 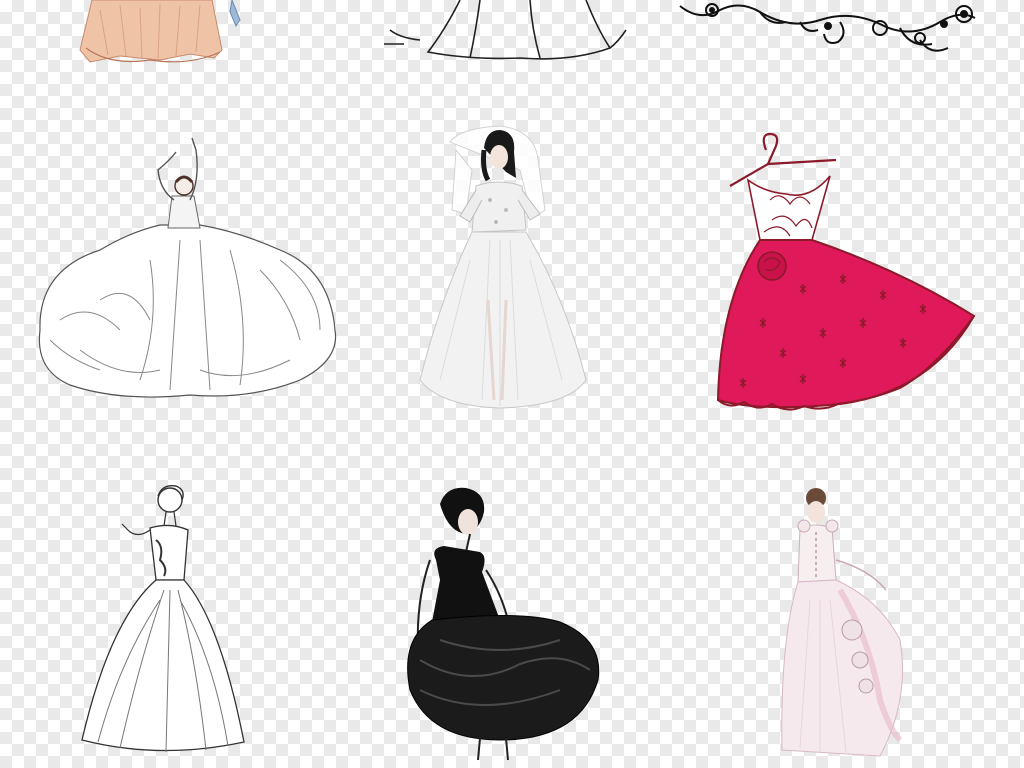 What do you see at coordinates (846, 271) in the screenshot?
I see `red-dress-on-hanger` at bounding box center [846, 271].